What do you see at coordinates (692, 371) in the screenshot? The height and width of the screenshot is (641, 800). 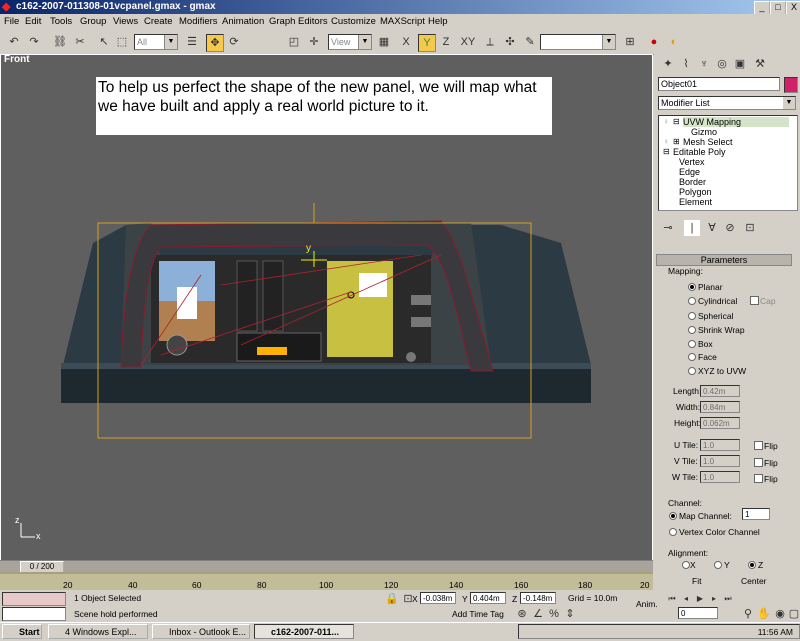 I see `mapping-xyz-to-uvw-radio` at bounding box center [692, 371].